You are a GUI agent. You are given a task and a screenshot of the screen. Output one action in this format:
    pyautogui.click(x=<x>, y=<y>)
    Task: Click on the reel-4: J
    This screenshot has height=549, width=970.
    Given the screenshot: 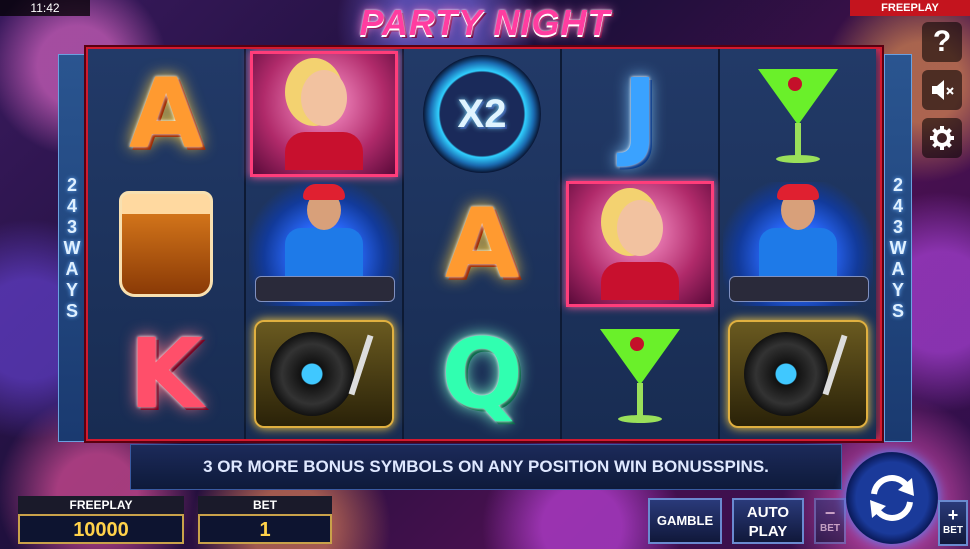 What is the action you would take?
    pyautogui.click(x=641, y=244)
    